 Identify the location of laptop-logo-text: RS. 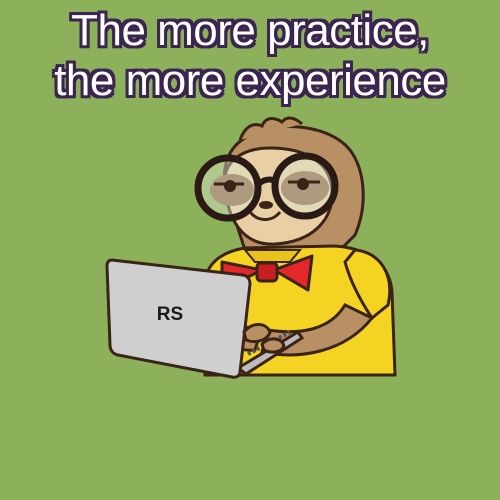
(170, 314).